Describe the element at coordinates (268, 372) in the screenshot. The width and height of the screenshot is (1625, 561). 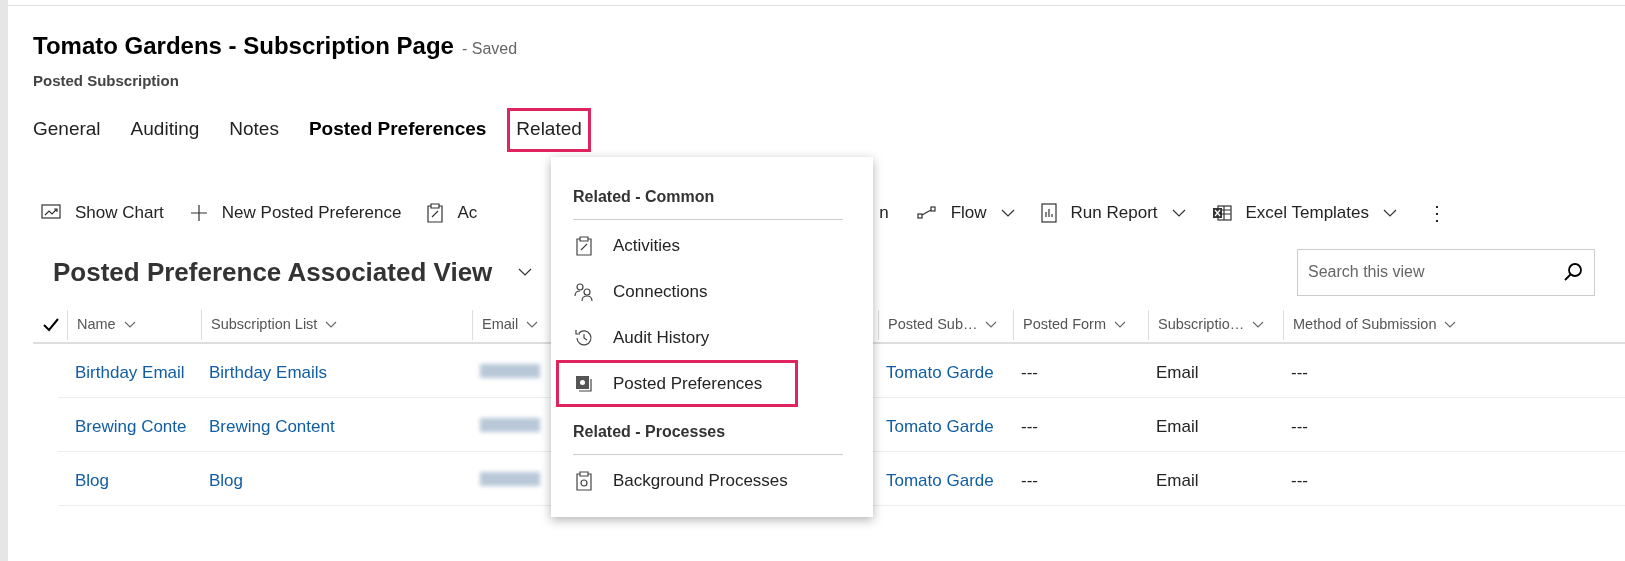
I see `table-link: Birthday Emails` at that location.